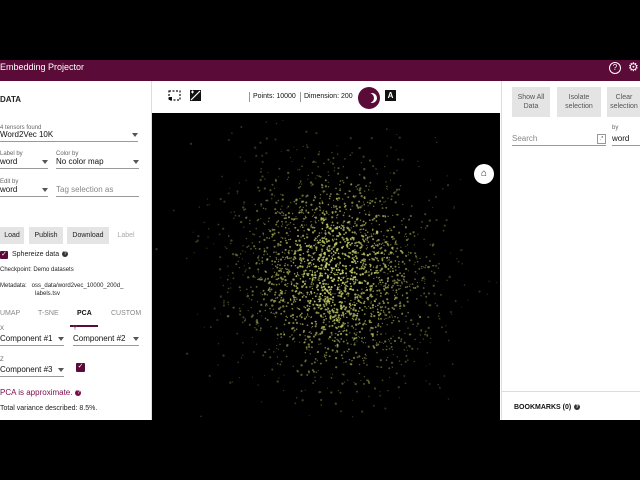  I want to click on show-all-data-button: Show All Data, so click(531, 102).